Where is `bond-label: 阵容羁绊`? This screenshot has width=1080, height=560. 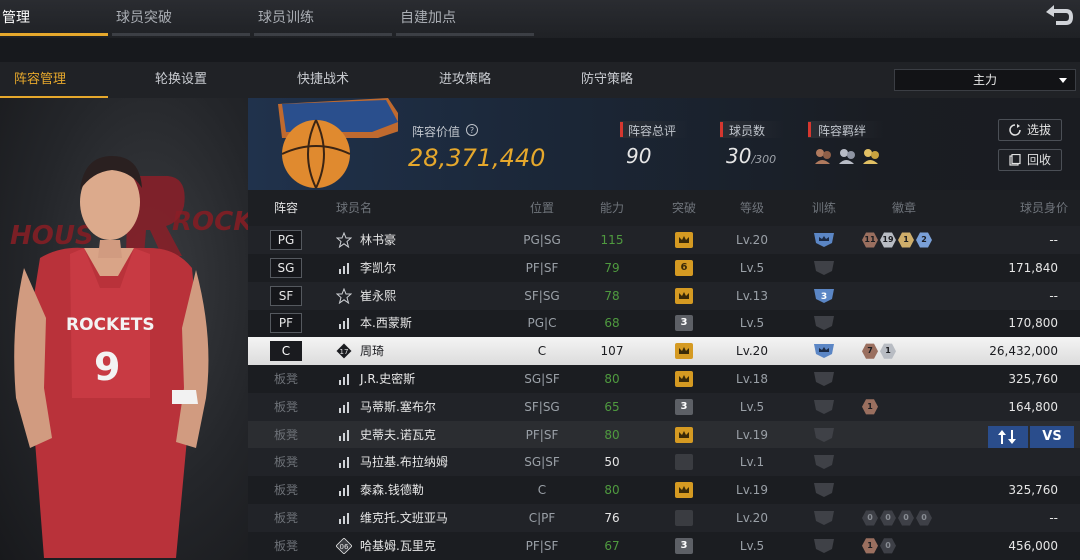 bond-label: 阵容羁绊 is located at coordinates (842, 131).